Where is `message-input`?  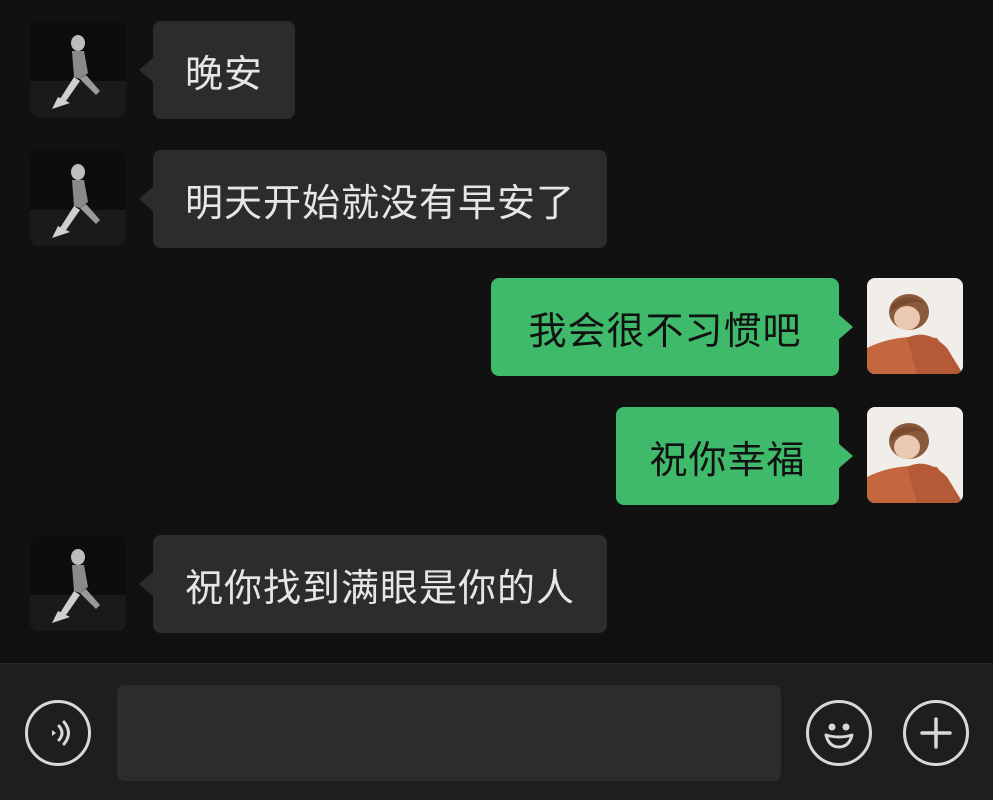
message-input is located at coordinates (449, 733).